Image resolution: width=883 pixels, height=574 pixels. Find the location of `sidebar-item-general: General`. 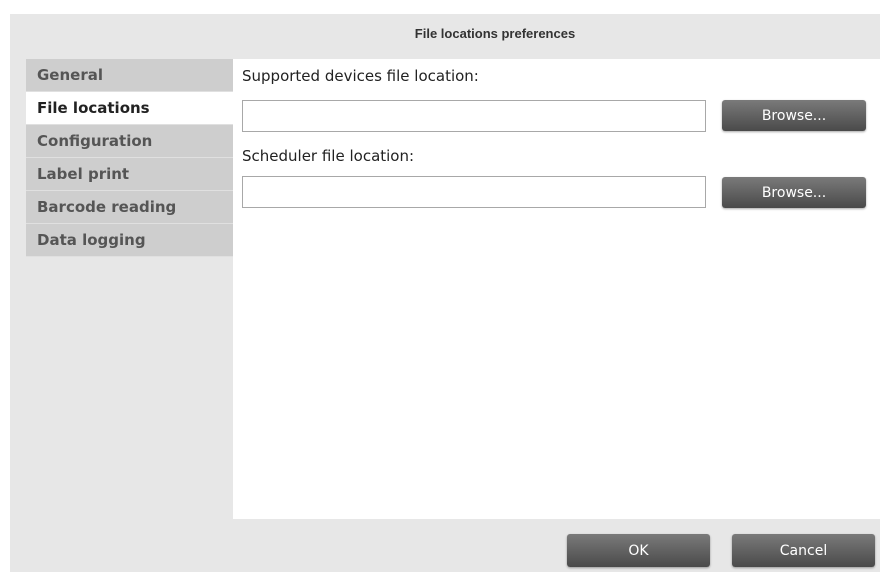

sidebar-item-general: General is located at coordinates (129, 75).